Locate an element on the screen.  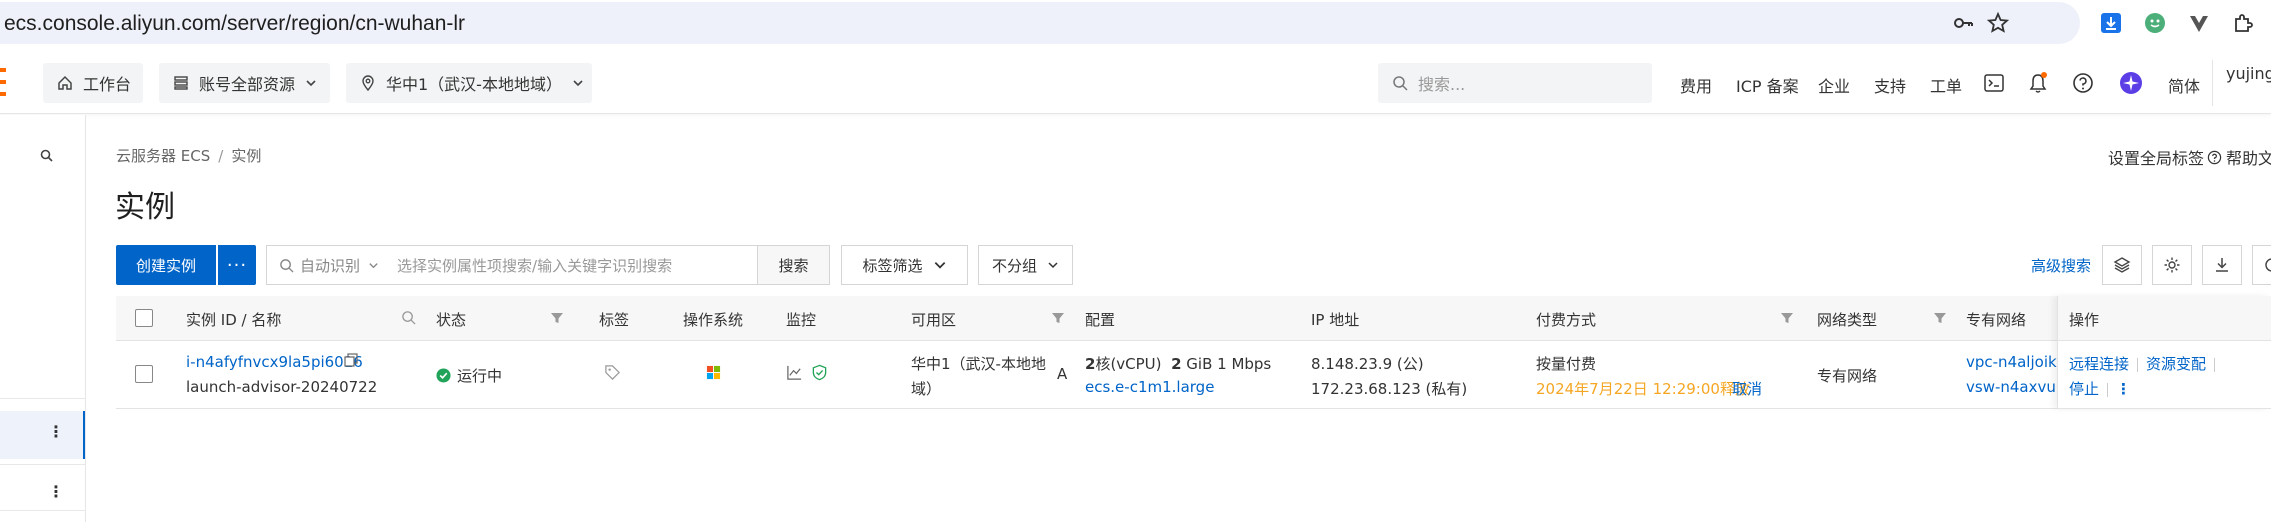
aliyun-logo-icon is located at coordinates (5, 82).